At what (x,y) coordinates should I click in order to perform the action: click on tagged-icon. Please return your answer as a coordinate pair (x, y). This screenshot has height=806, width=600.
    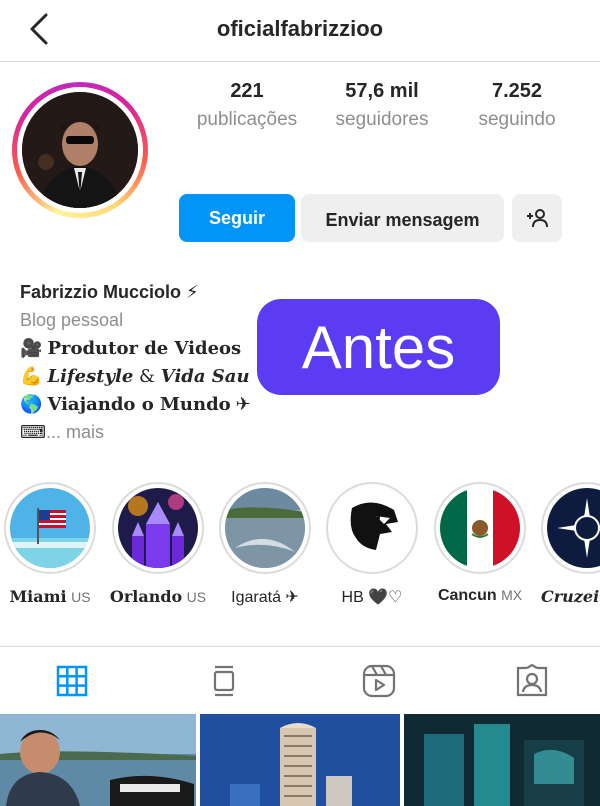
    Looking at the image, I should click on (532, 680).